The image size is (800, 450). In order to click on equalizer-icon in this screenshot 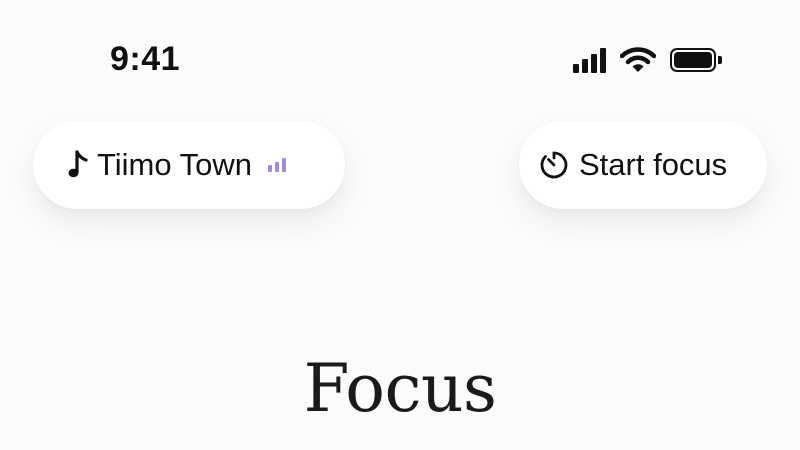, I will do `click(277, 165)`.